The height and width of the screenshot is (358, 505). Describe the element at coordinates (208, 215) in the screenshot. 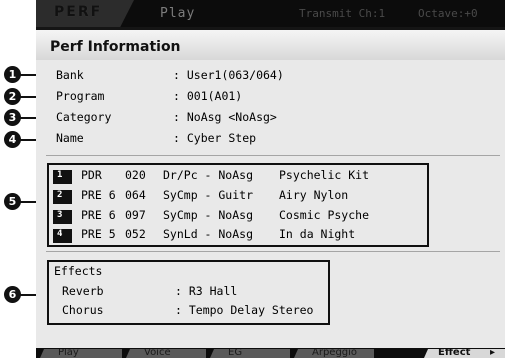

I see `part-category: SyCmp - NoAsg` at that location.